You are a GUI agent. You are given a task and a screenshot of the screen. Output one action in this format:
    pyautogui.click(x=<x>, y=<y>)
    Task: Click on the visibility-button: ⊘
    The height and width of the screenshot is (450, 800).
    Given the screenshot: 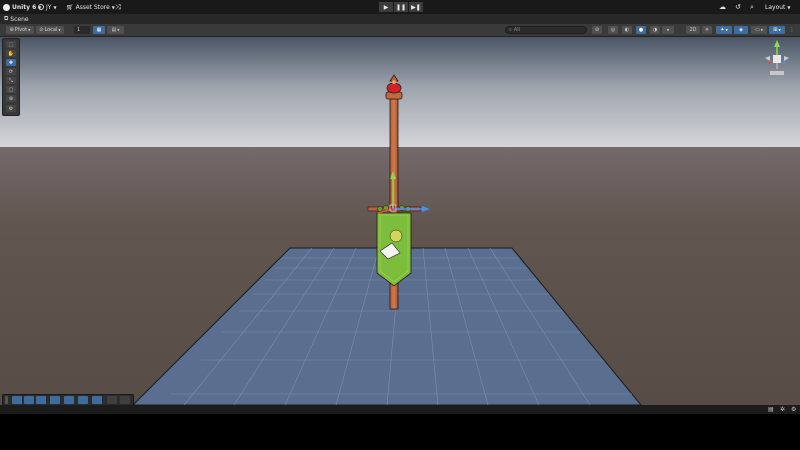 What is the action you would take?
    pyautogui.click(x=597, y=30)
    